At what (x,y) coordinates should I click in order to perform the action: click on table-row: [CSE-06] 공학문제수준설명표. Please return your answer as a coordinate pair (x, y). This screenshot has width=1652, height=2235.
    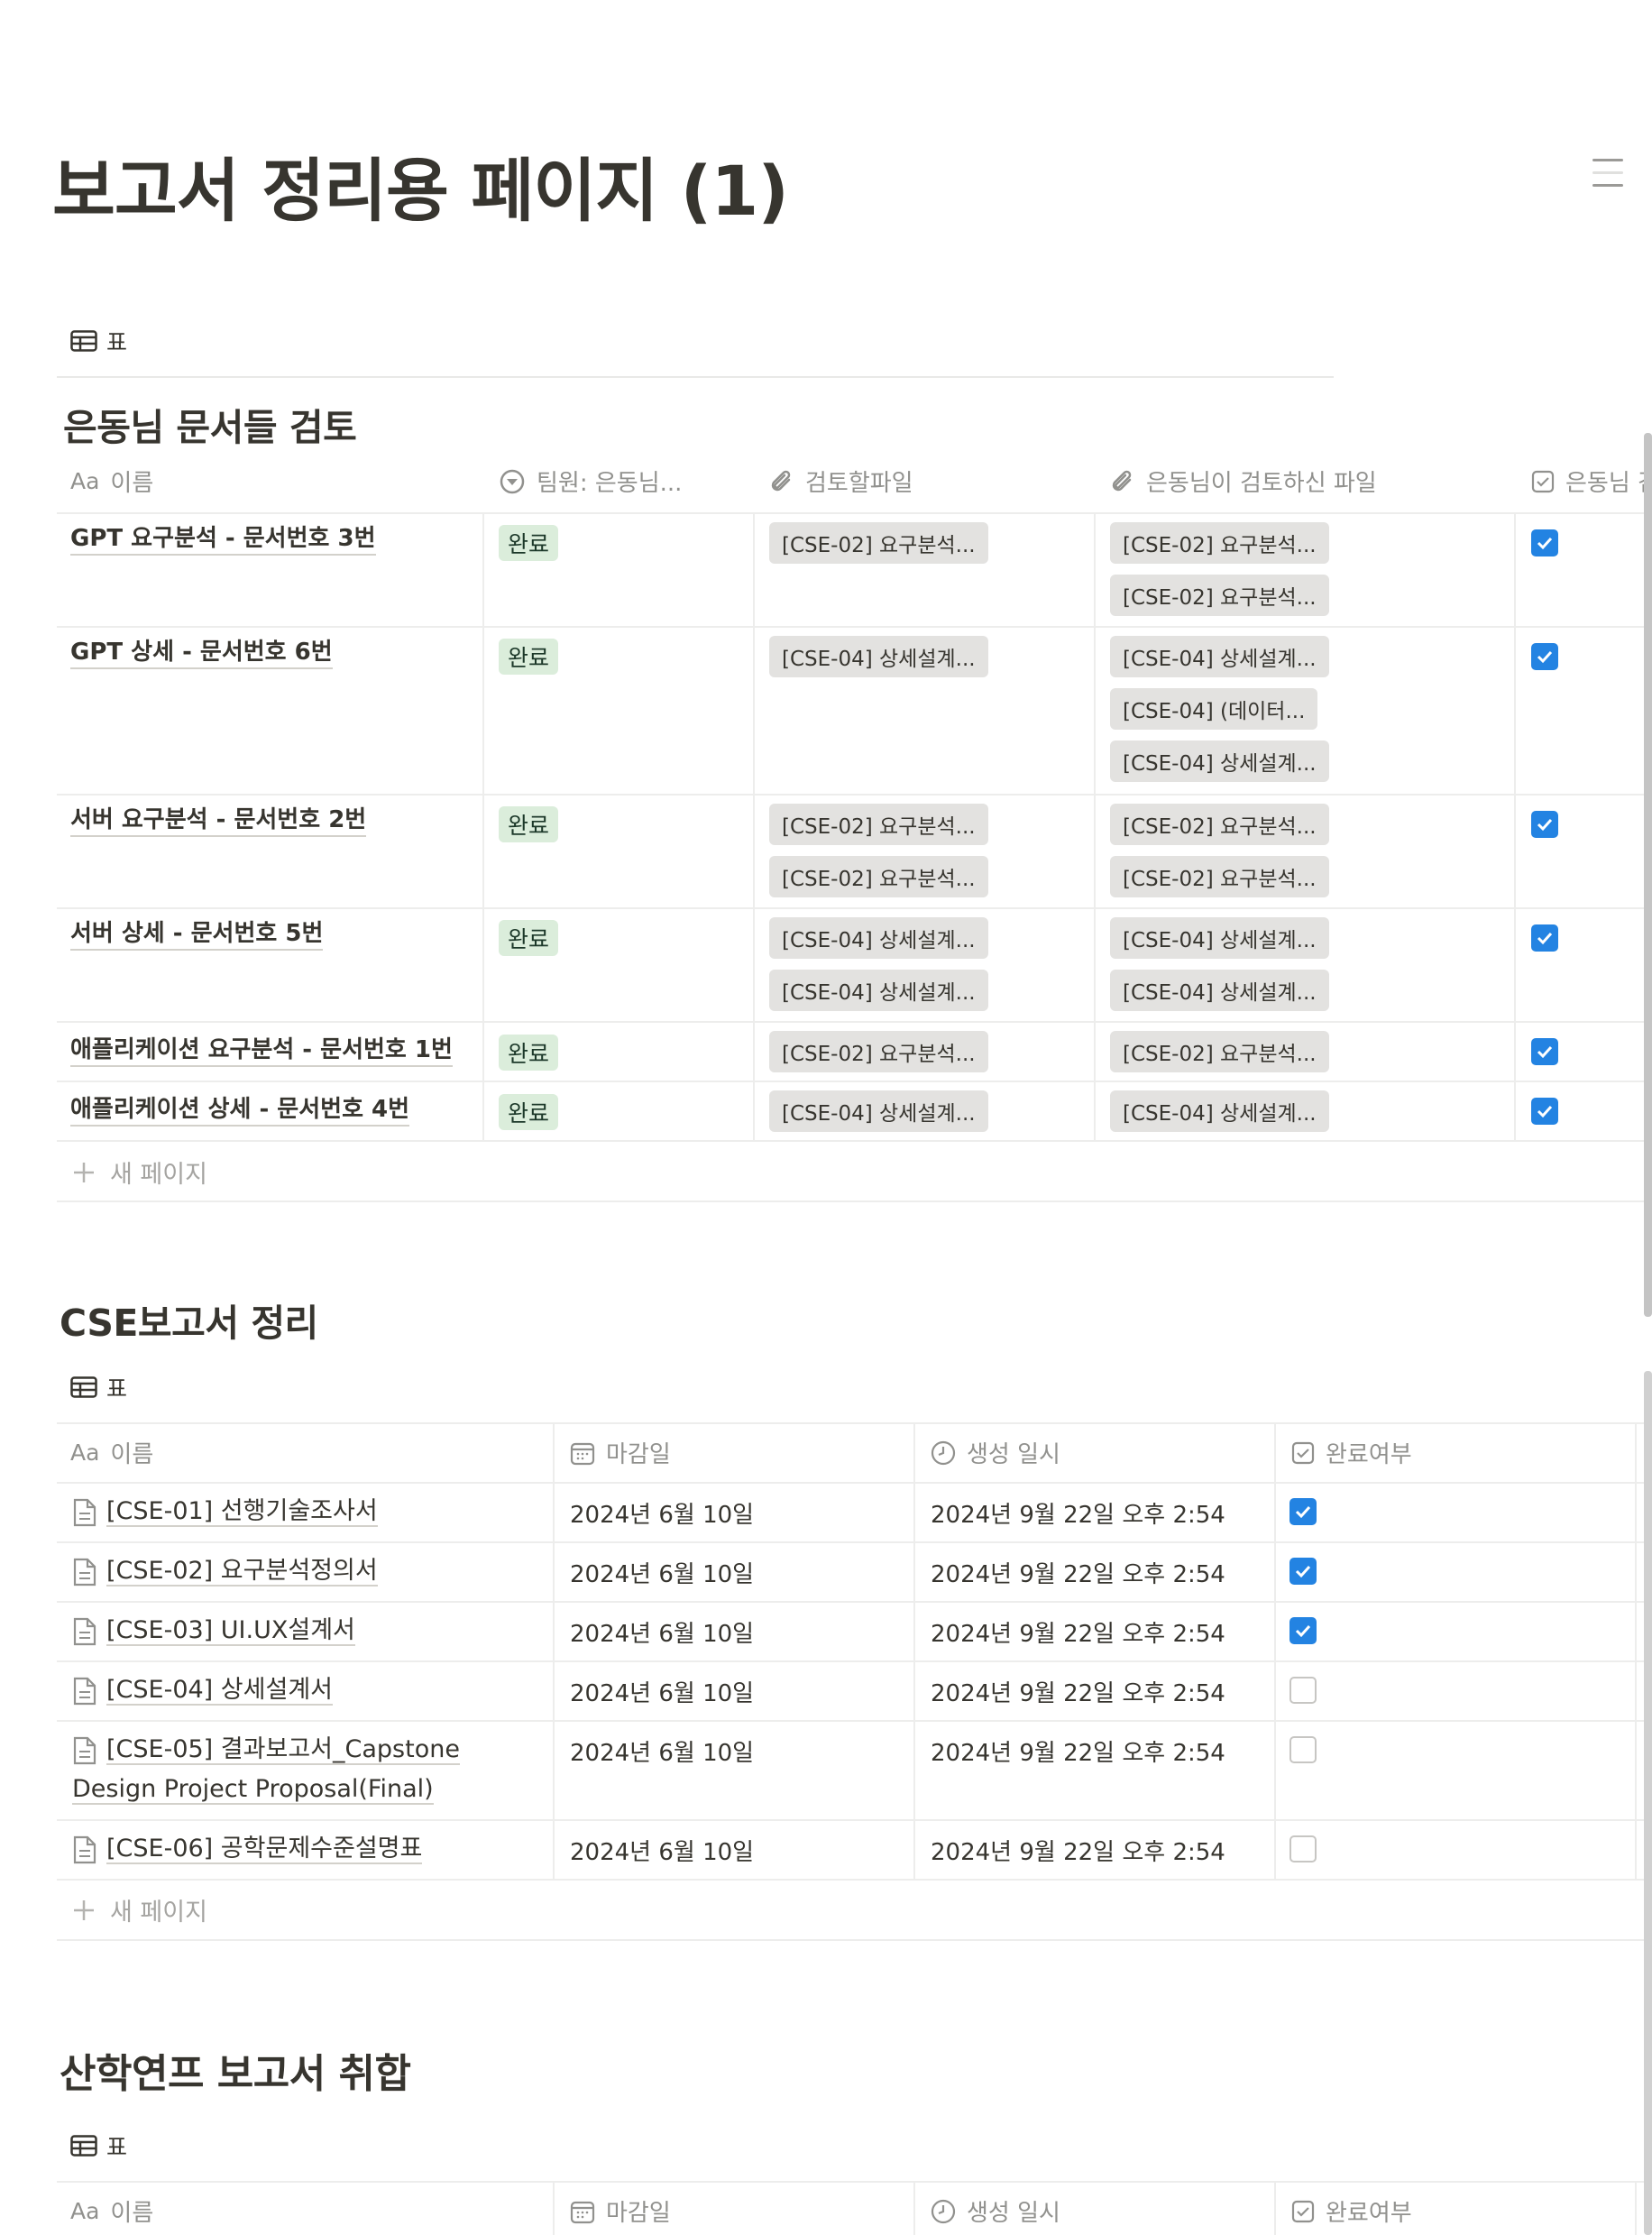
    Looking at the image, I should click on (248, 1849).